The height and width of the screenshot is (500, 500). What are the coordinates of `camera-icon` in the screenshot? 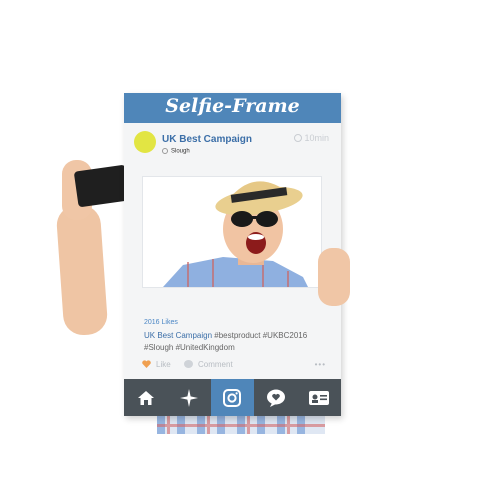 It's located at (232, 397).